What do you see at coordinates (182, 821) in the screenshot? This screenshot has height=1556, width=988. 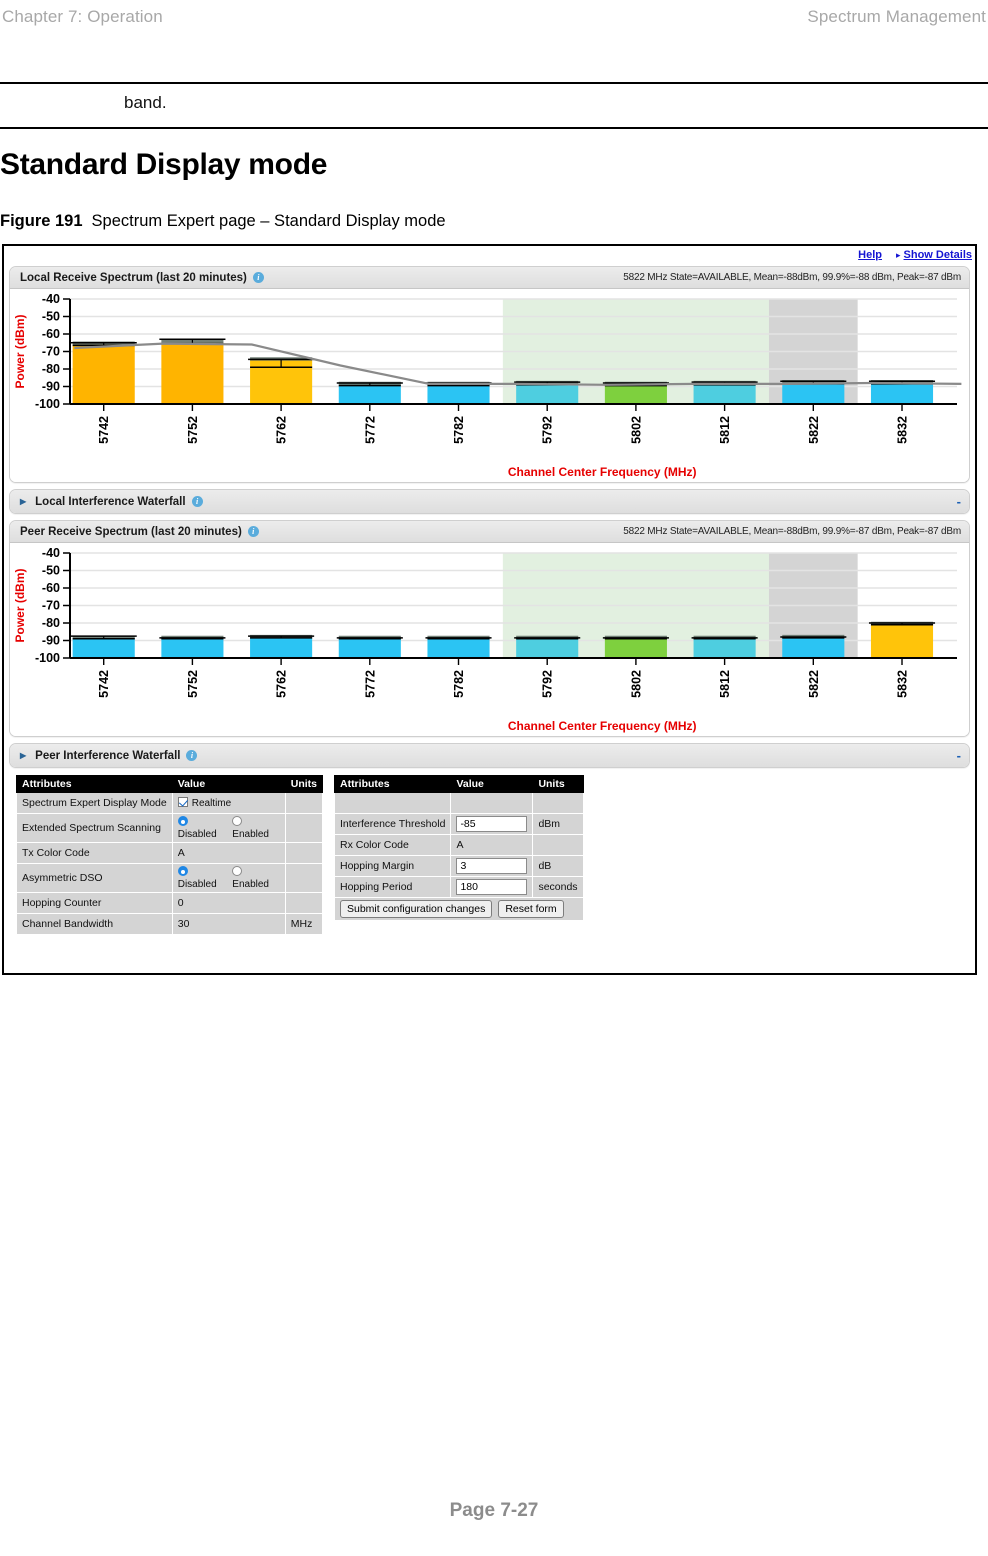 I see `extended-scanning-disabled-radio` at bounding box center [182, 821].